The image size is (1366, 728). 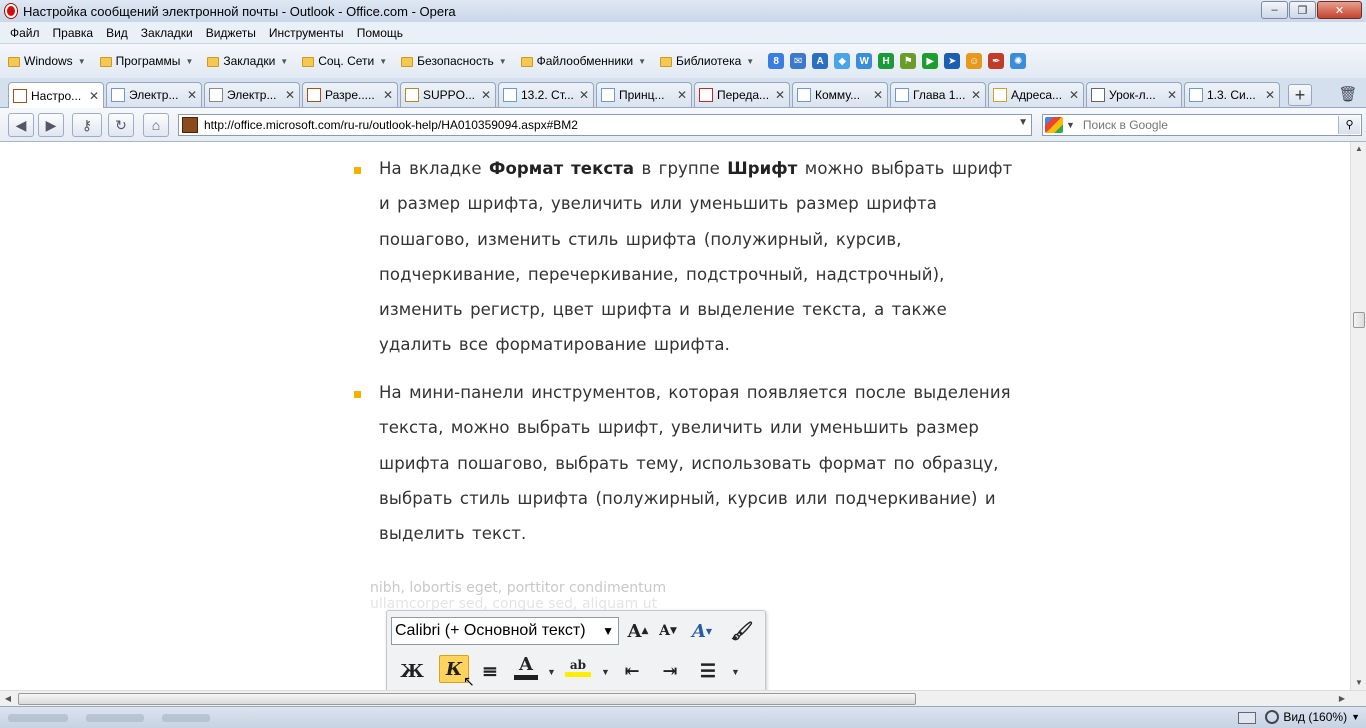 I want to click on browser-tab: Переда... ✕, so click(x=742, y=94).